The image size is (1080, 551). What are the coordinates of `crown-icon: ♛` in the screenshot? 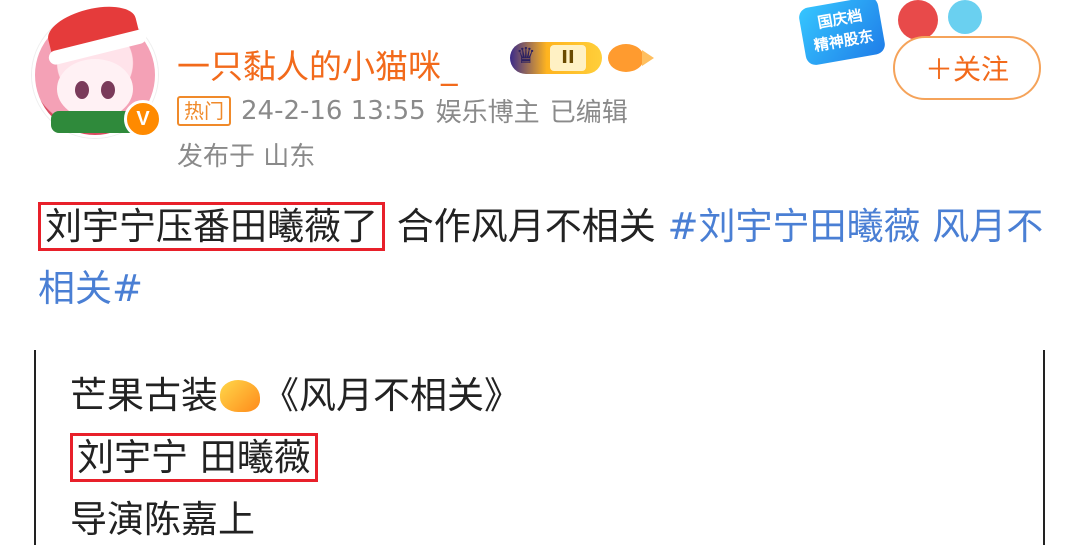 It's located at (526, 56).